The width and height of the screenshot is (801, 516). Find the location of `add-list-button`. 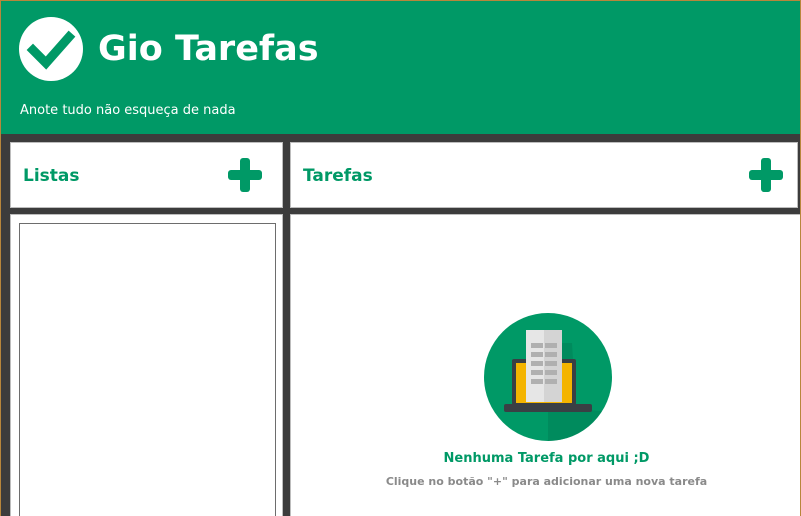

add-list-button is located at coordinates (245, 175).